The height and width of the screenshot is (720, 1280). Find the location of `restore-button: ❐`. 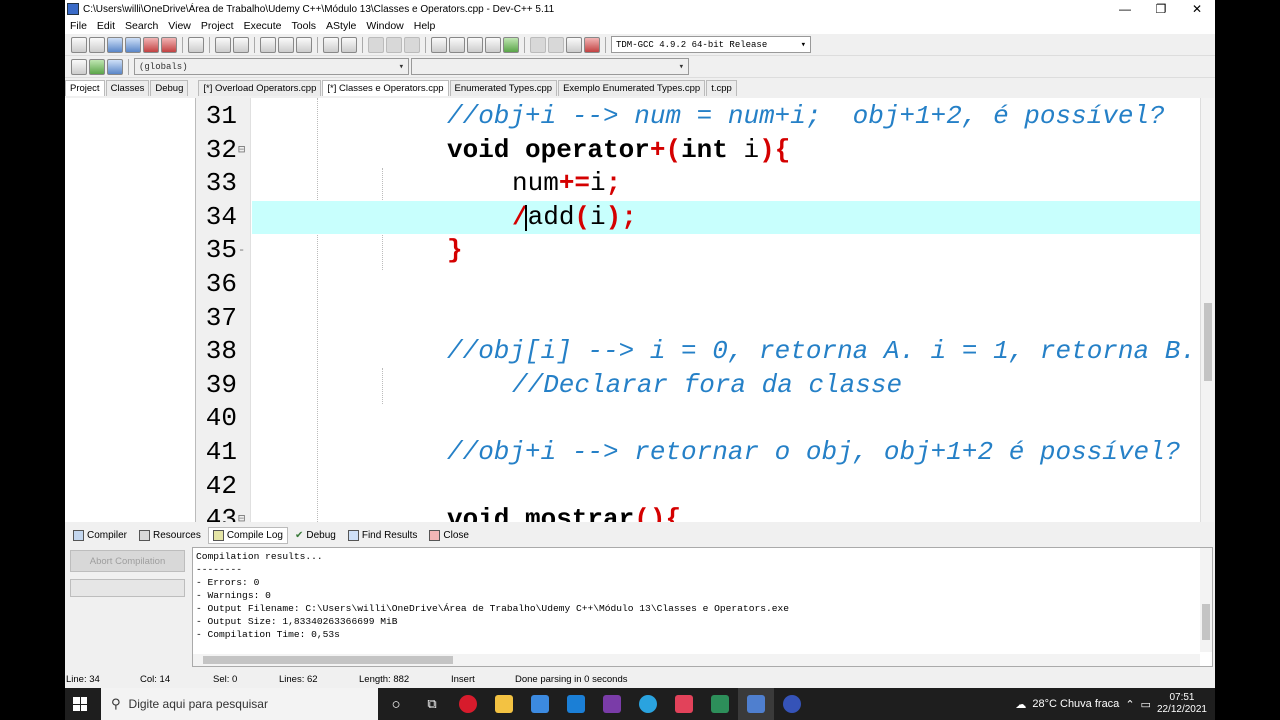

restore-button: ❐ is located at coordinates (1161, 9).